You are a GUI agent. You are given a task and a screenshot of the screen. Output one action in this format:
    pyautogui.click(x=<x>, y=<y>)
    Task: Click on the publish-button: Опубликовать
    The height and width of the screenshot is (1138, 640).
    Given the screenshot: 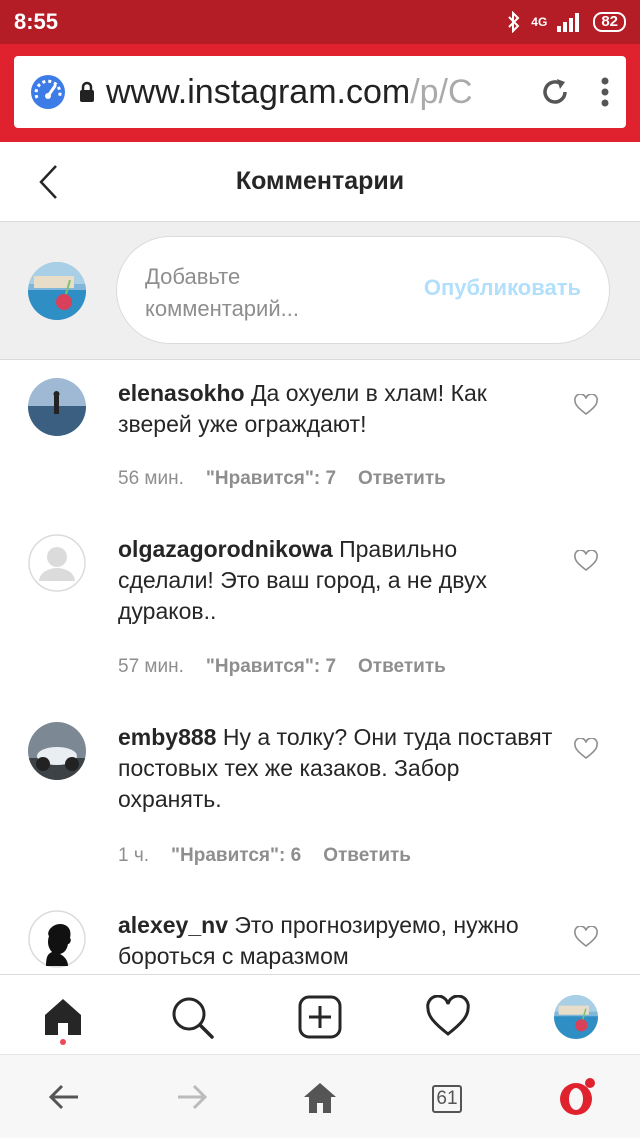 What is the action you would take?
    pyautogui.click(x=502, y=288)
    